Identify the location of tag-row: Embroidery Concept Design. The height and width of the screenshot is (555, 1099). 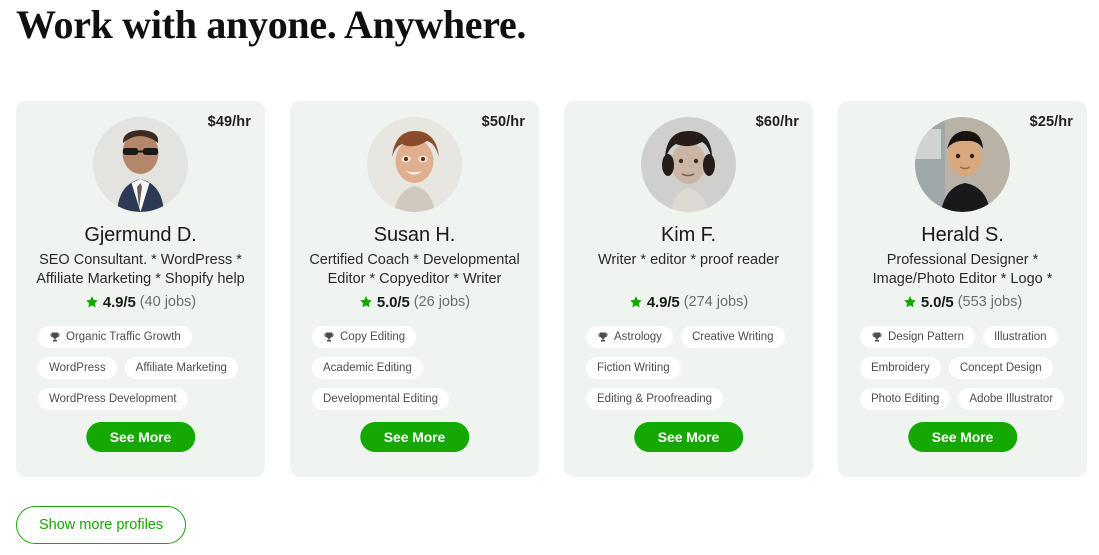
(956, 368).